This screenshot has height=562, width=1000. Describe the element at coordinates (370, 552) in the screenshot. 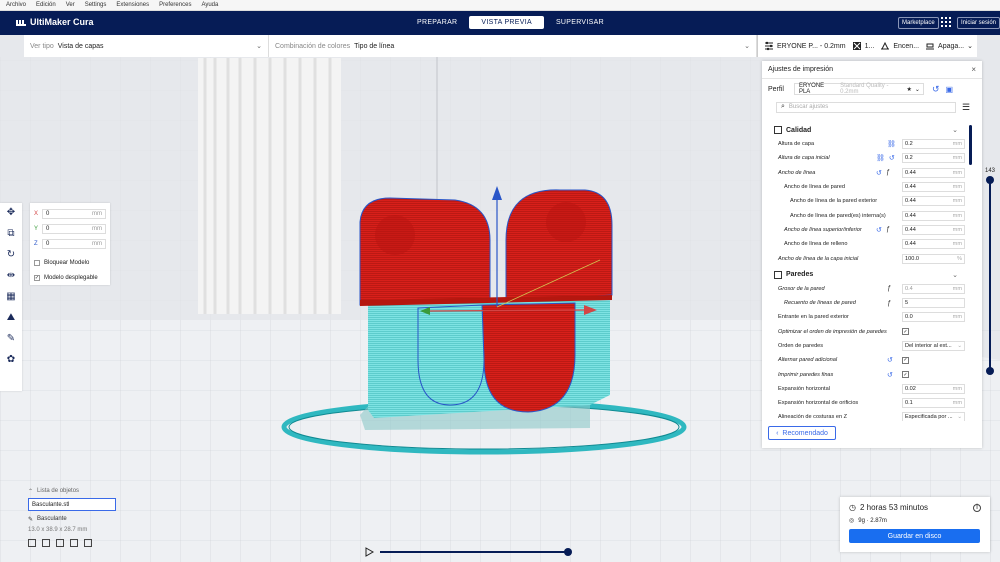

I see `play-icon` at that location.